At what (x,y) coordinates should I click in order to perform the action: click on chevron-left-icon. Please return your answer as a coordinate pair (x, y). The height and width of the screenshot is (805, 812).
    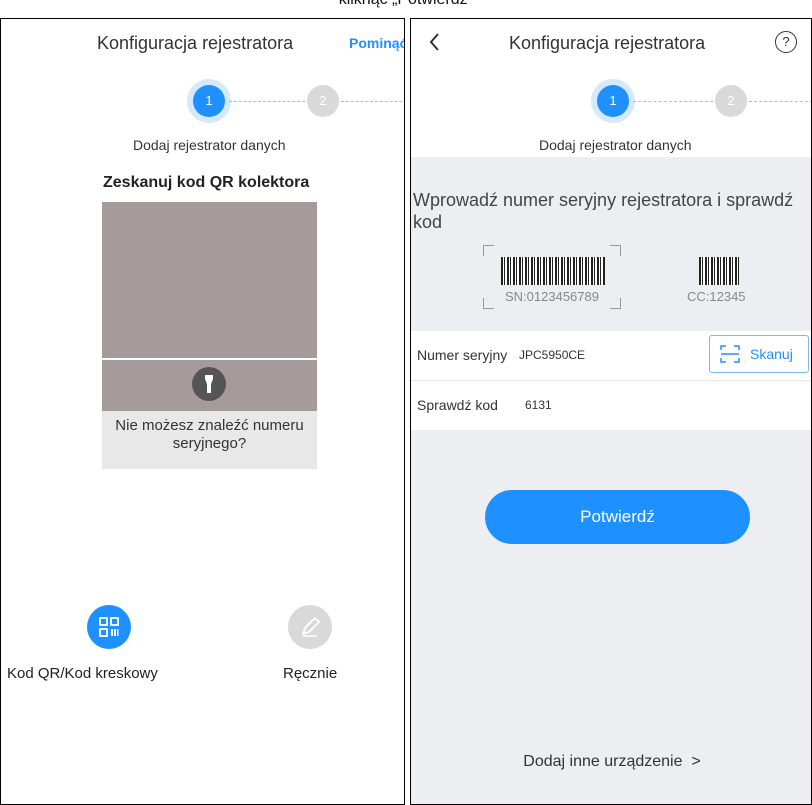
    Looking at the image, I should click on (434, 42).